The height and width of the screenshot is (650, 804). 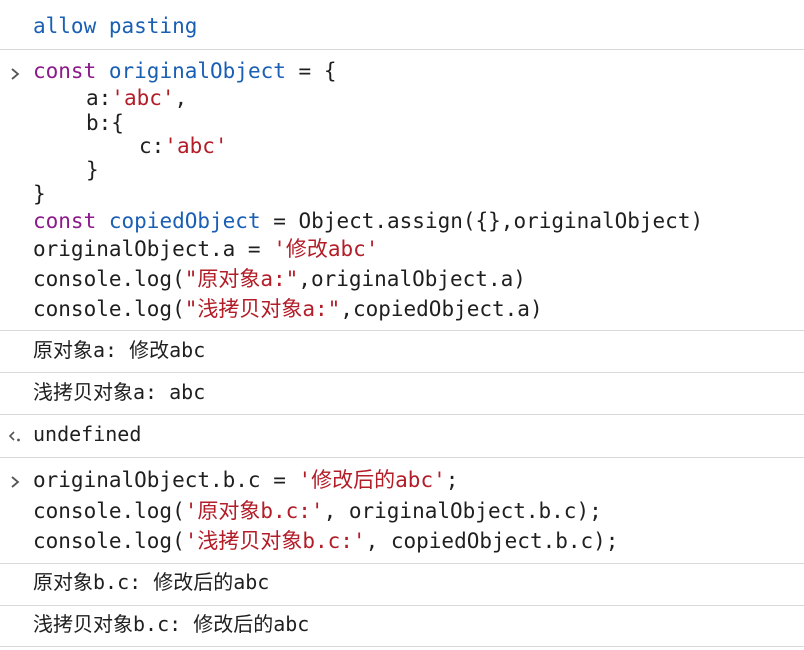 What do you see at coordinates (275, 541) in the screenshot?
I see `string-literal: '浅拷贝对象b.c:'` at bounding box center [275, 541].